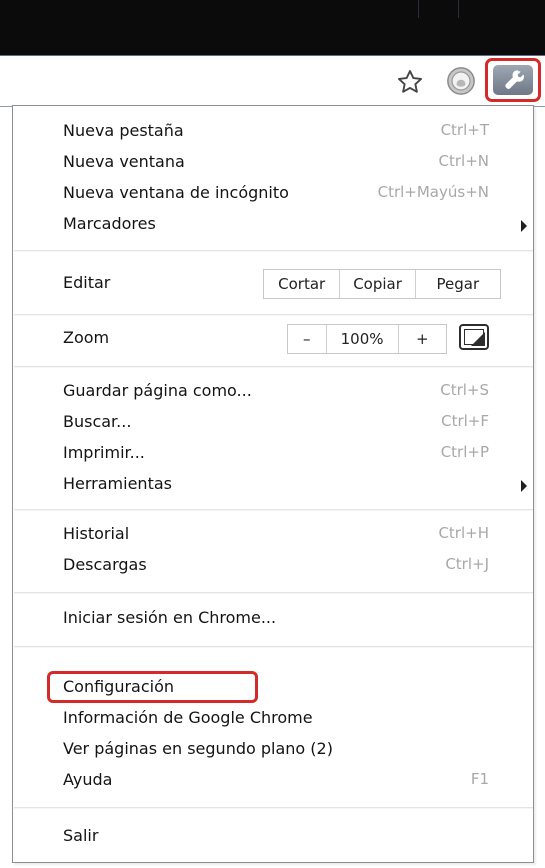 Image resolution: width=545 pixels, height=868 pixels. What do you see at coordinates (479, 779) in the screenshot?
I see `menu-item-shortcut: F1` at bounding box center [479, 779].